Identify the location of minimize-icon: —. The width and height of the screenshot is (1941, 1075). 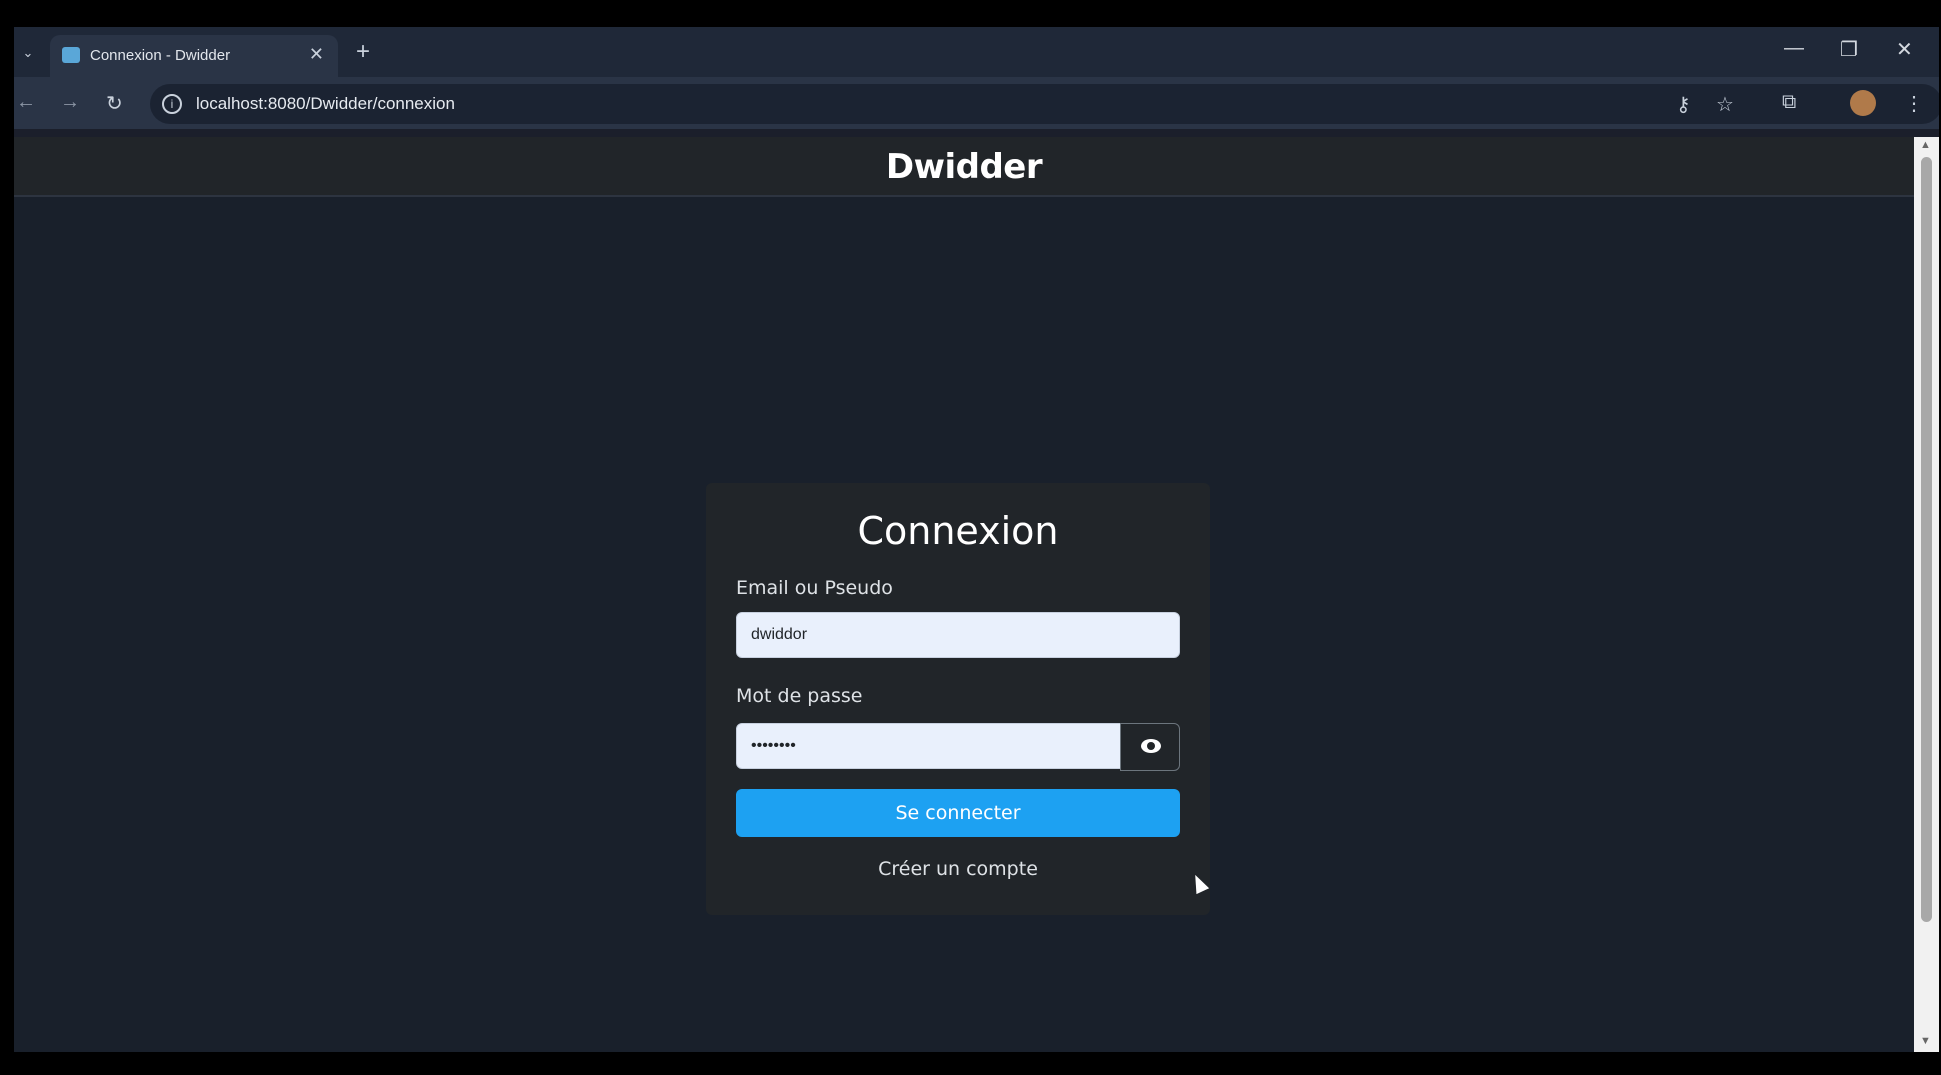
(1794, 48).